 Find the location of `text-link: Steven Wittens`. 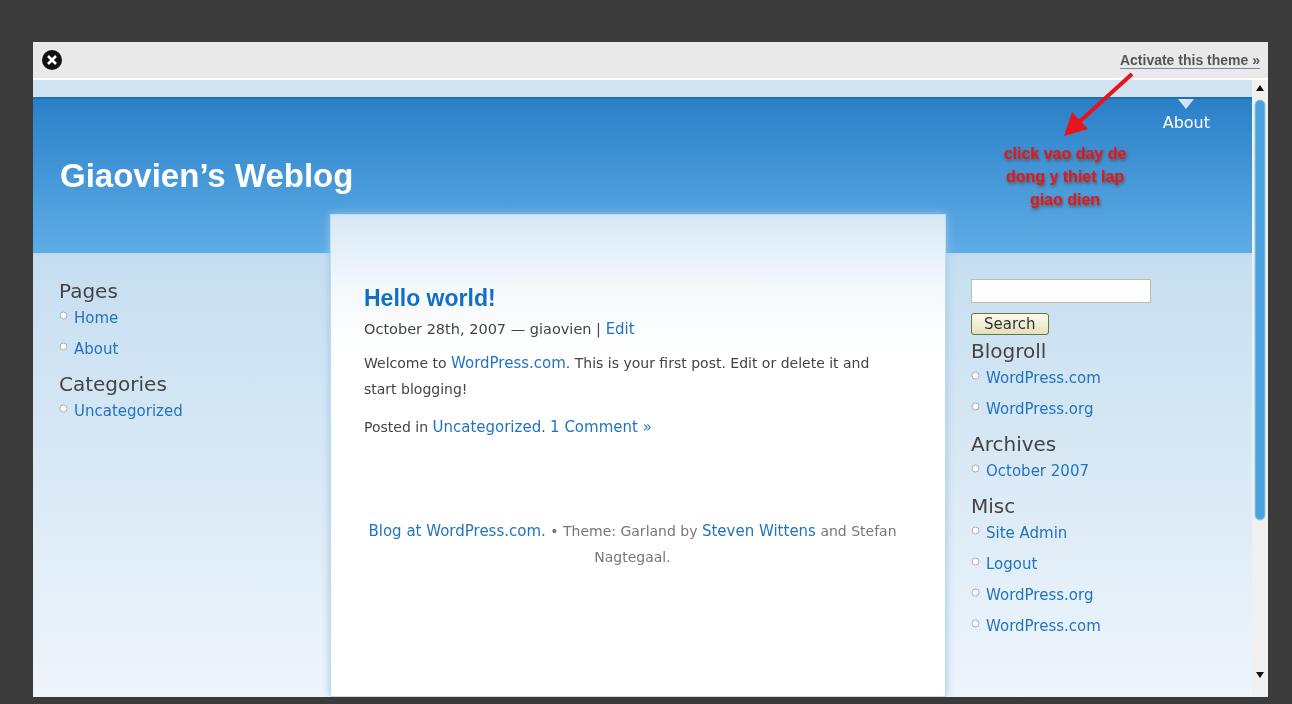

text-link: Steven Wittens is located at coordinates (758, 531).